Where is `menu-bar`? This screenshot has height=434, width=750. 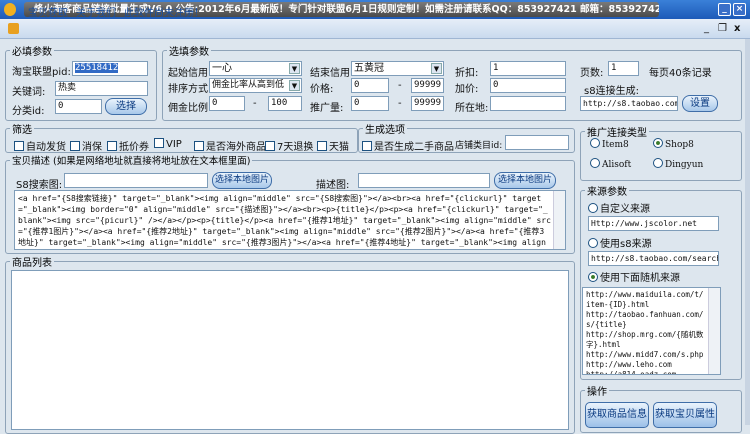 menu-bar is located at coordinates (375, 29).